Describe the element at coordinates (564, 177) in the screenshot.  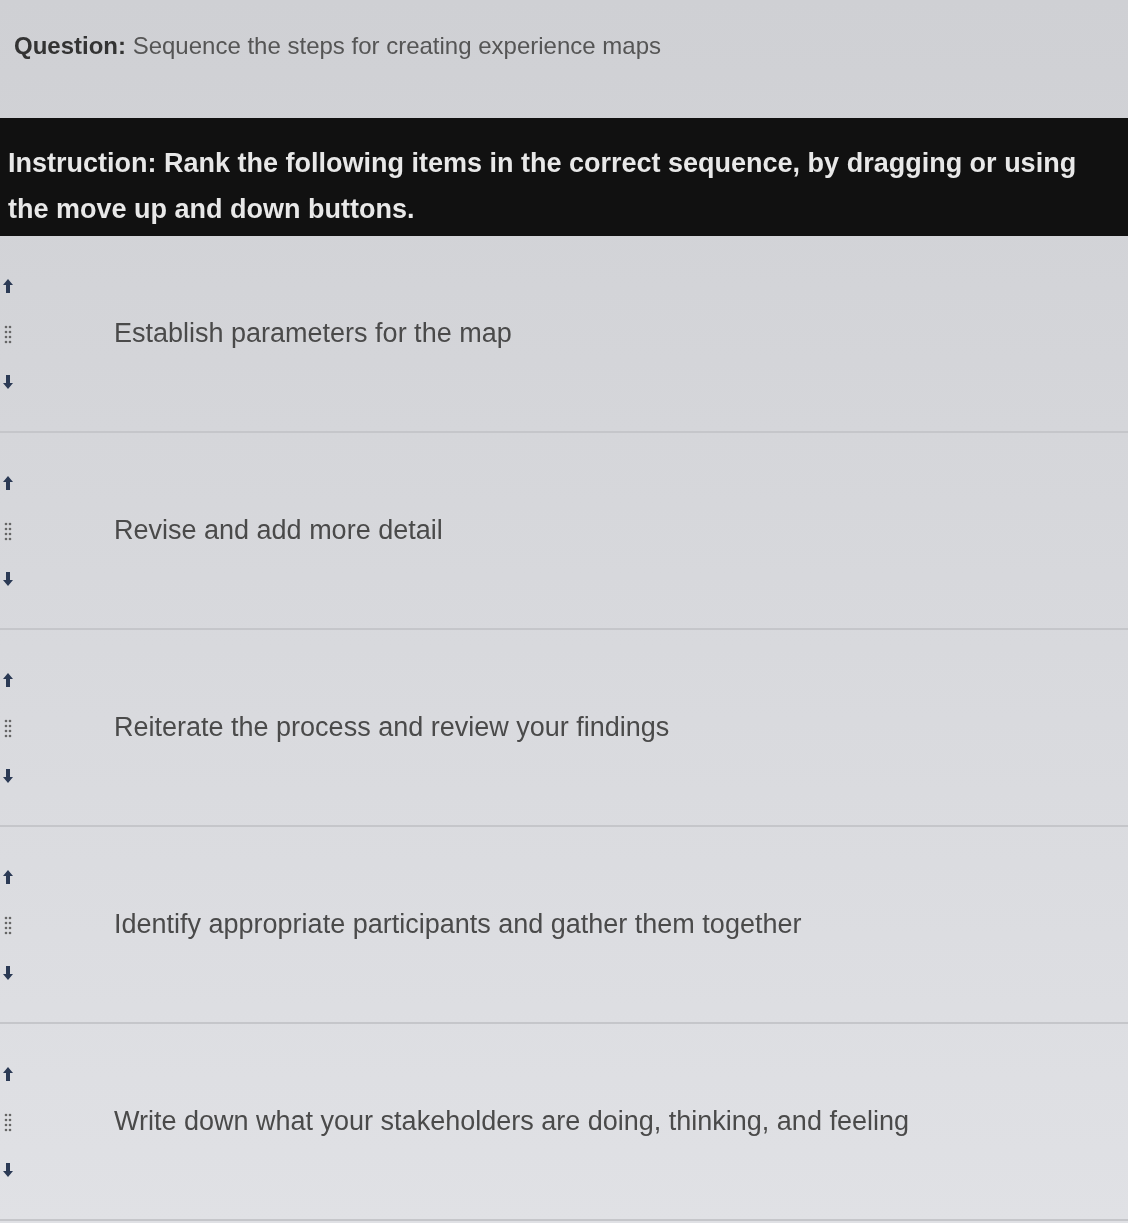
I see `instruction-banner: Instruction: Rank the following items in the correct sequence, by dragging or using the move up and down buttons.` at that location.